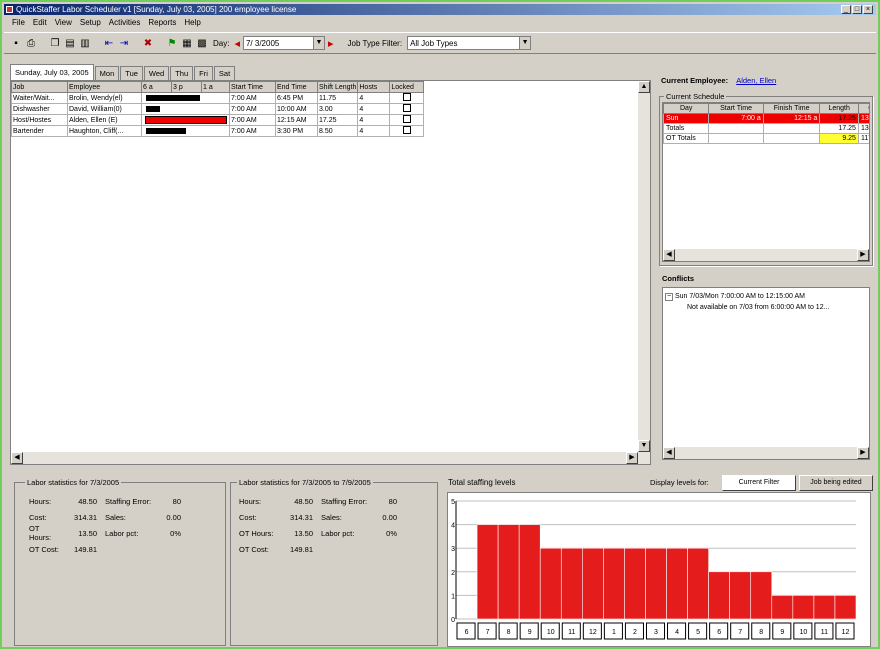  Describe the element at coordinates (186, 120) in the screenshot. I see `shift-bar-selected` at that location.